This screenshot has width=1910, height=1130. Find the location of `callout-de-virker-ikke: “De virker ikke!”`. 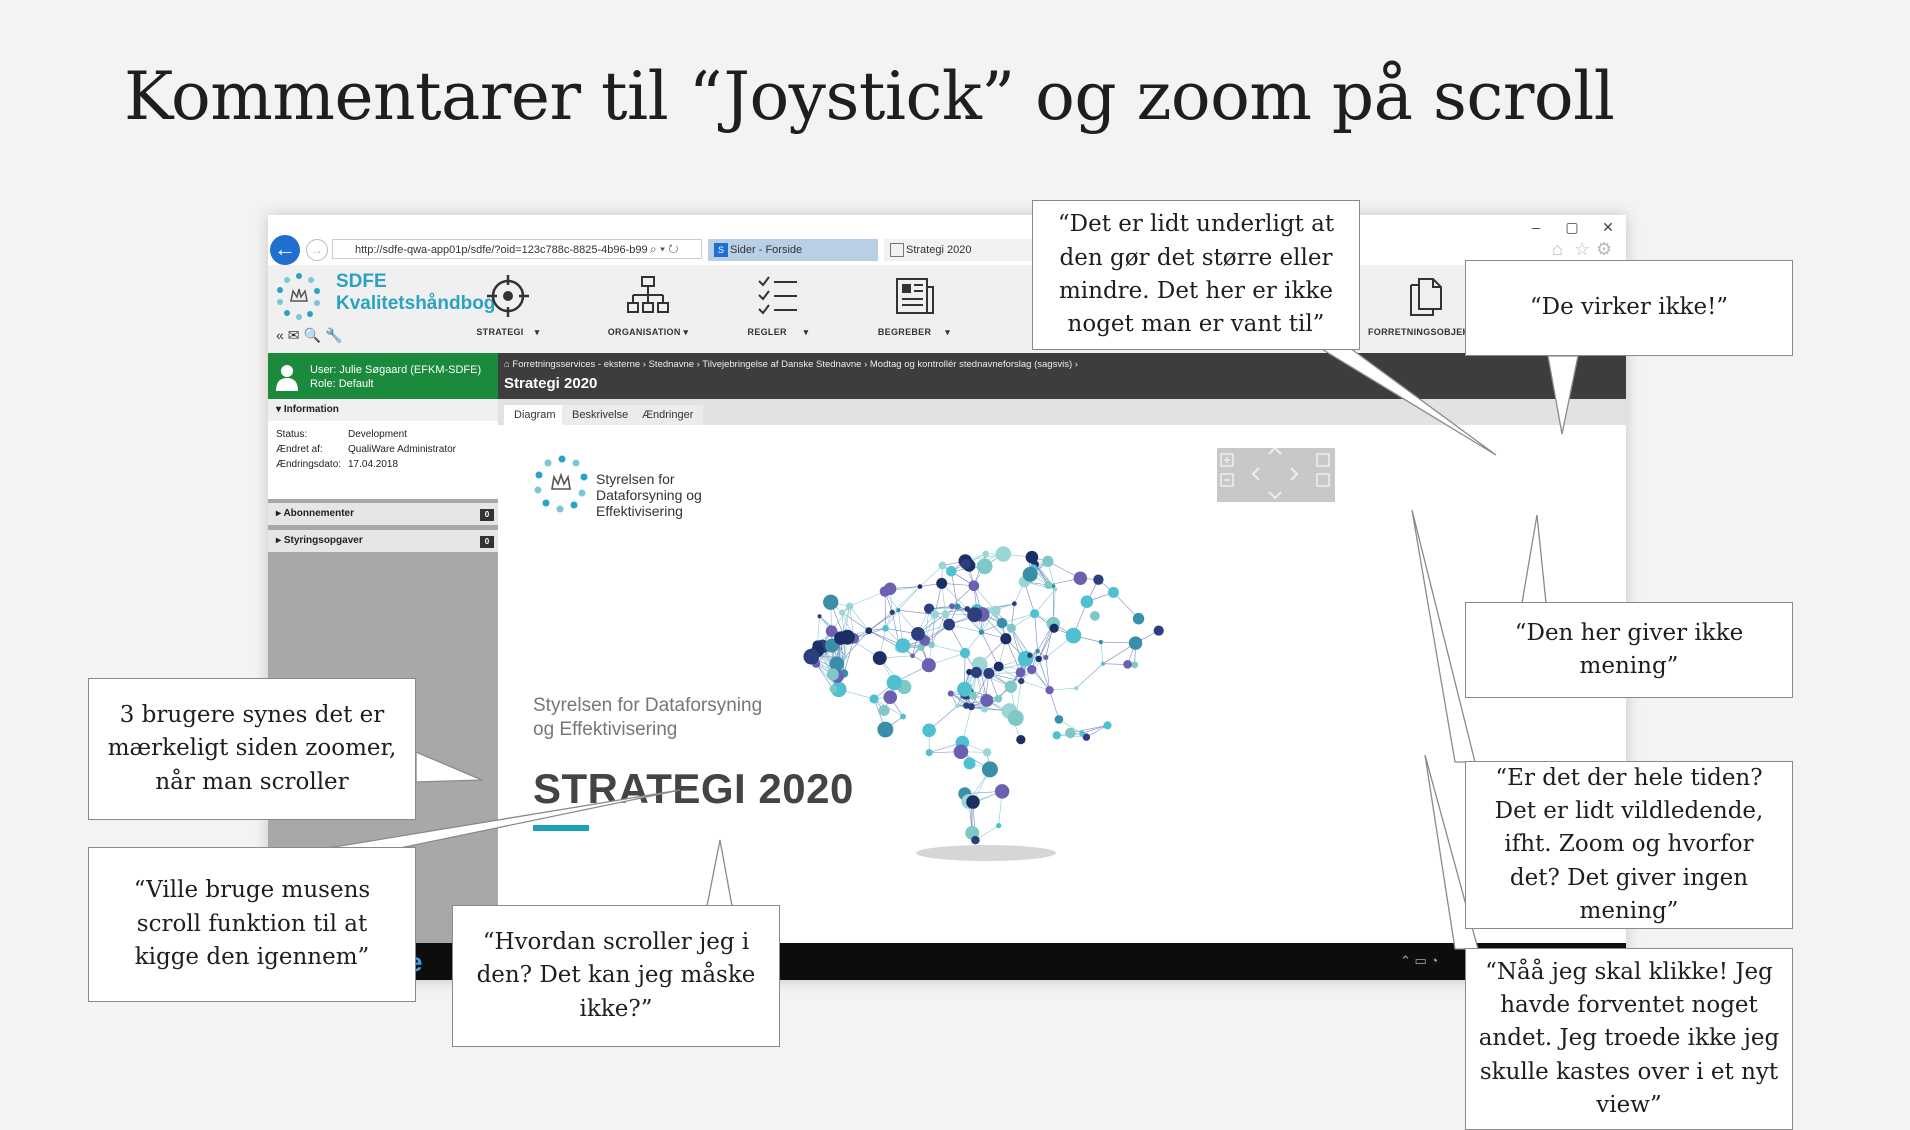

callout-de-virker-ikke: “De virker ikke!” is located at coordinates (1629, 308).